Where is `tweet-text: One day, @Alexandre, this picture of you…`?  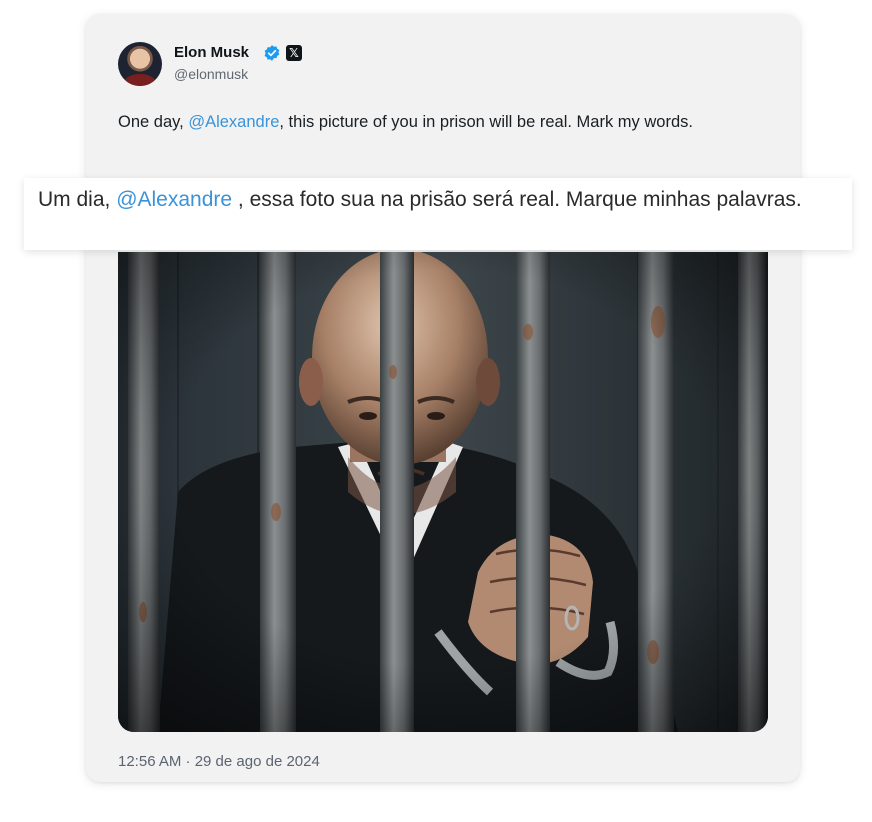 tweet-text: One day, @Alexandre, this picture of you… is located at coordinates (438, 122).